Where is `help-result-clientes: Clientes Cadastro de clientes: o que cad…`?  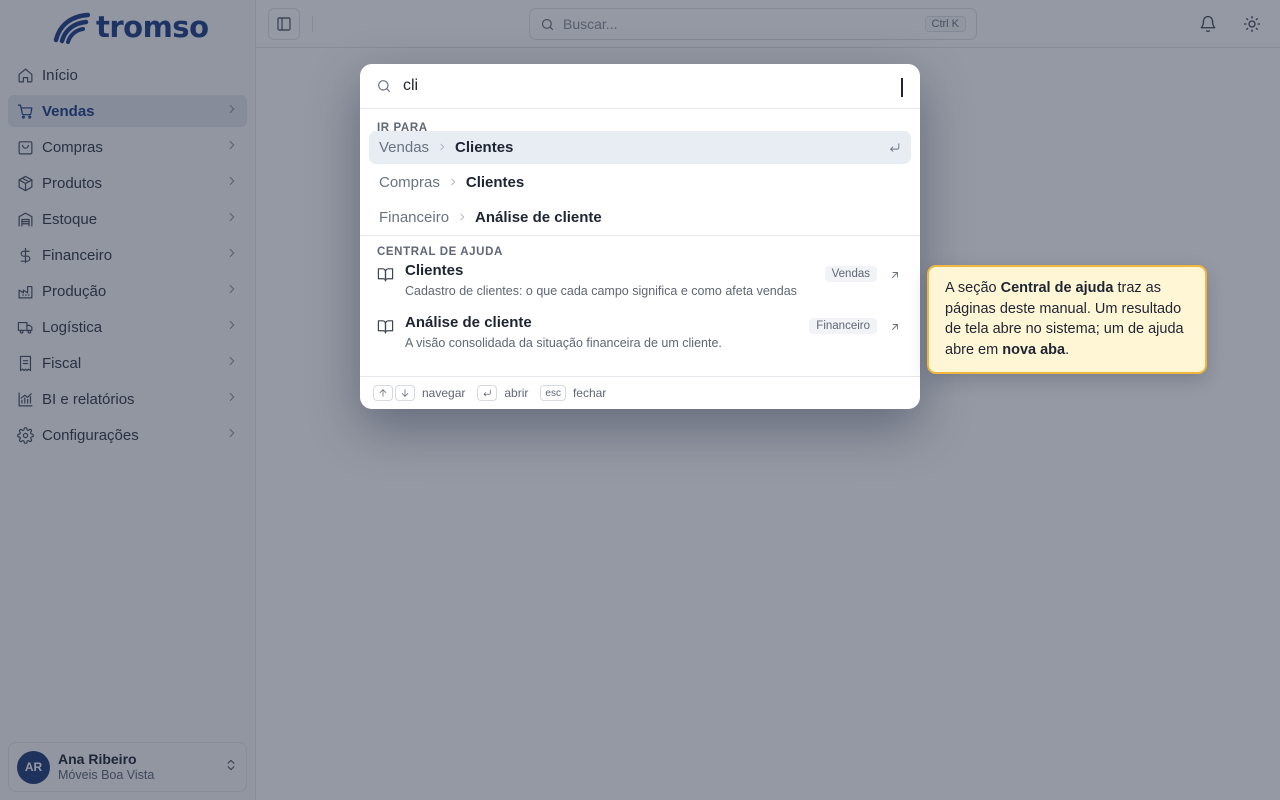 help-result-clientes: Clientes Cadastro de clientes: o que cad… is located at coordinates (640, 284).